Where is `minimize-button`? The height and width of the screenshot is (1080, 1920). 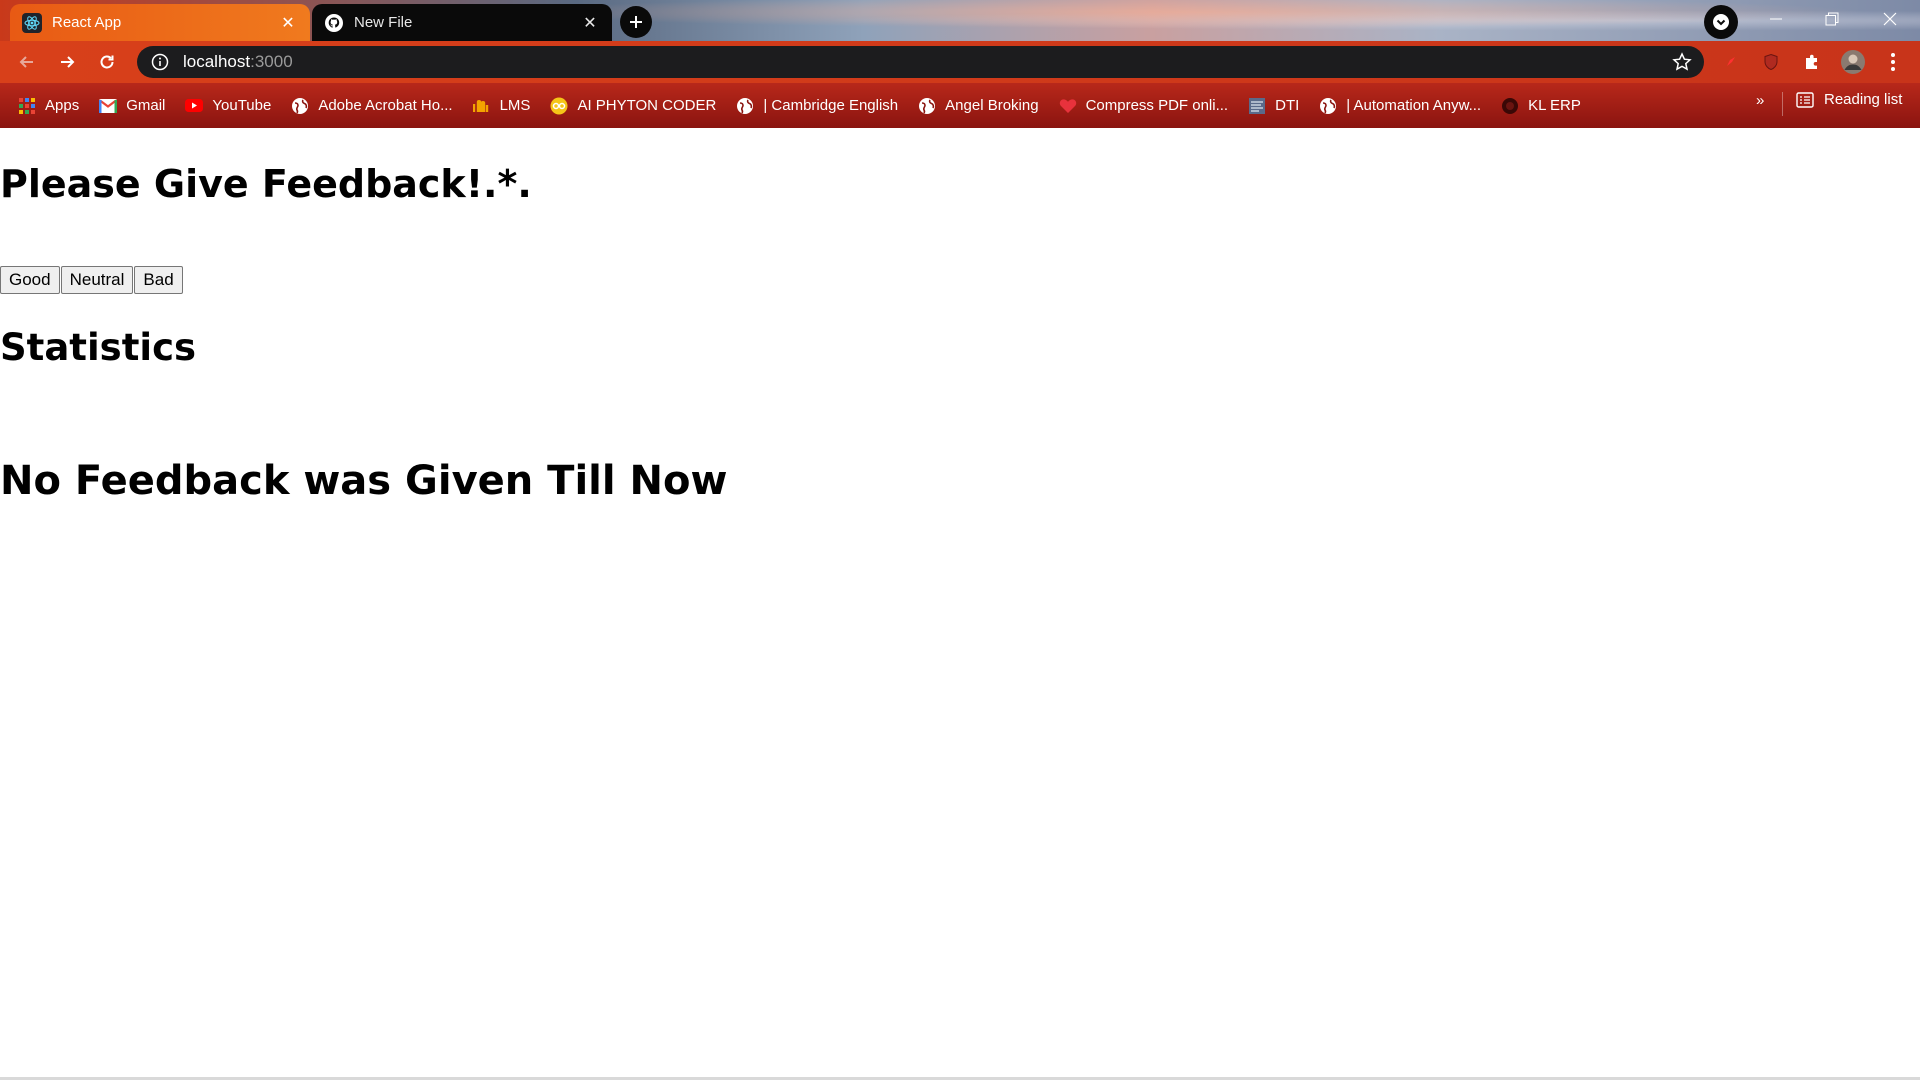
minimize-button is located at coordinates (1776, 19).